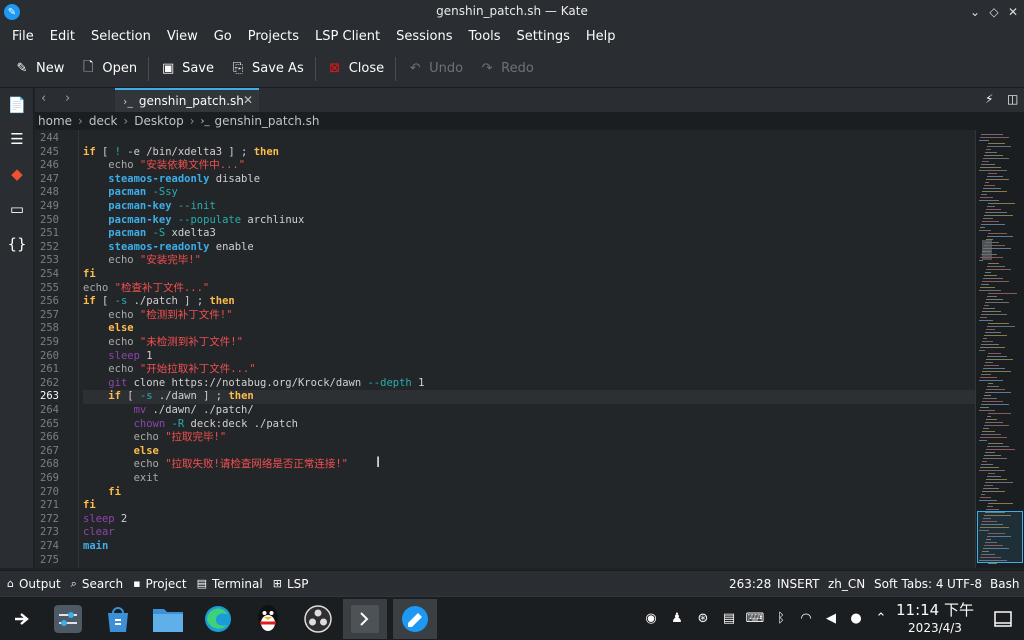 This screenshot has height=640, width=1024. Describe the element at coordinates (529, 479) in the screenshot. I see `code-line: exit` at that location.